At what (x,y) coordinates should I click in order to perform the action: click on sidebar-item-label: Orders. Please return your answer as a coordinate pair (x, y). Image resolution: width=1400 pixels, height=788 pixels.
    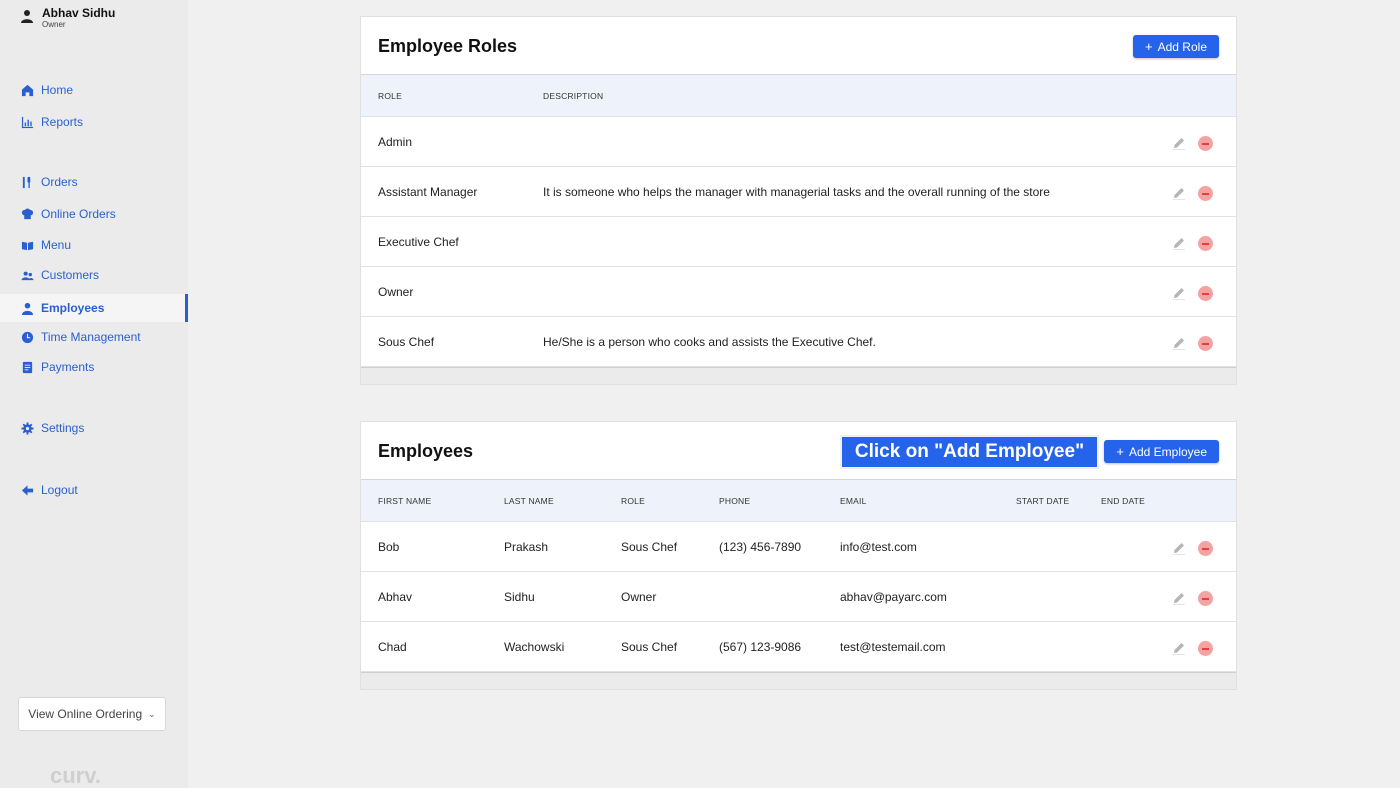
    Looking at the image, I should click on (59, 182).